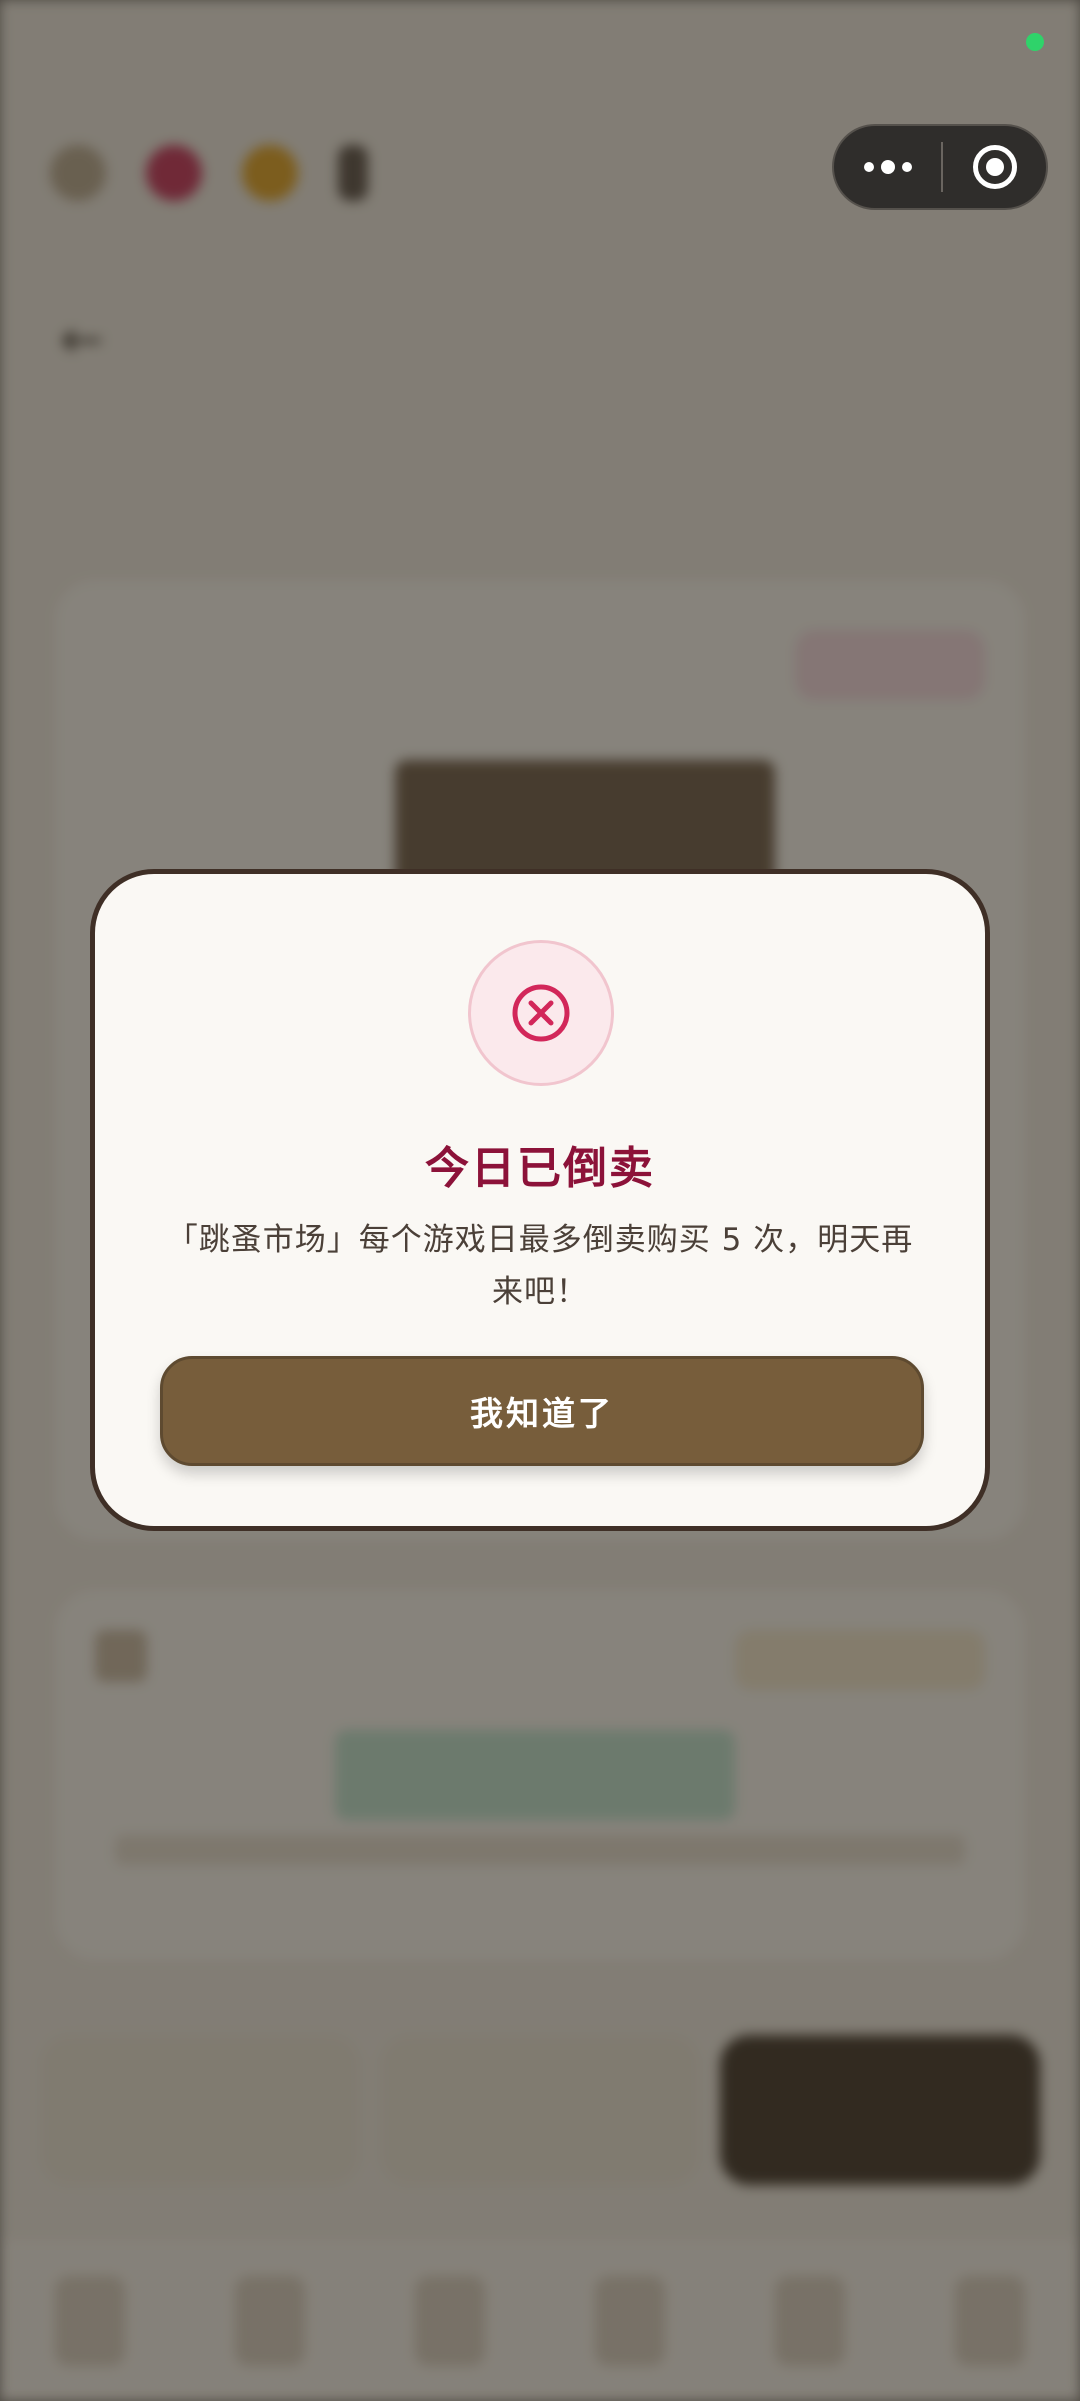 Image resolution: width=1080 pixels, height=2401 pixels. Describe the element at coordinates (1035, 42) in the screenshot. I see `recording-indicator-dot` at that location.